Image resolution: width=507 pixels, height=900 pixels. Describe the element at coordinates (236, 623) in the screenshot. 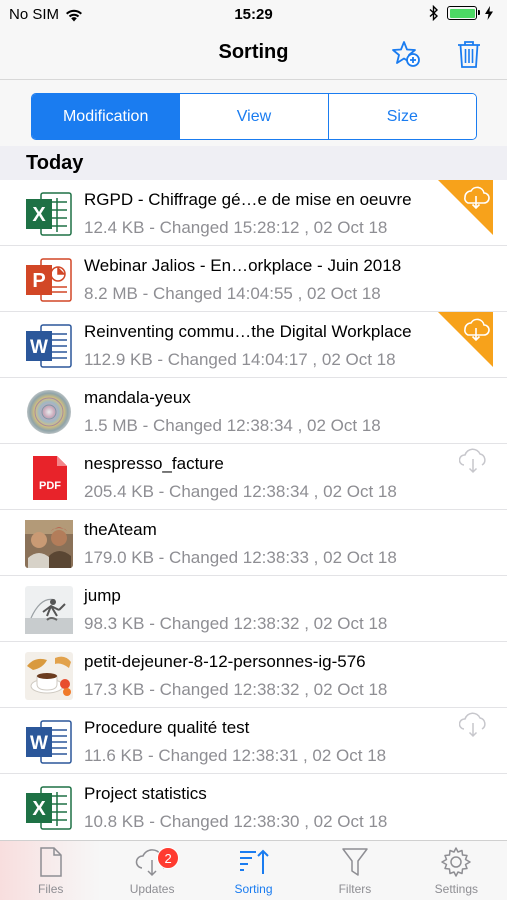

I see `file-meta: 98.3 KB - Changed 12:38:32 , 02 Oct 18` at that location.